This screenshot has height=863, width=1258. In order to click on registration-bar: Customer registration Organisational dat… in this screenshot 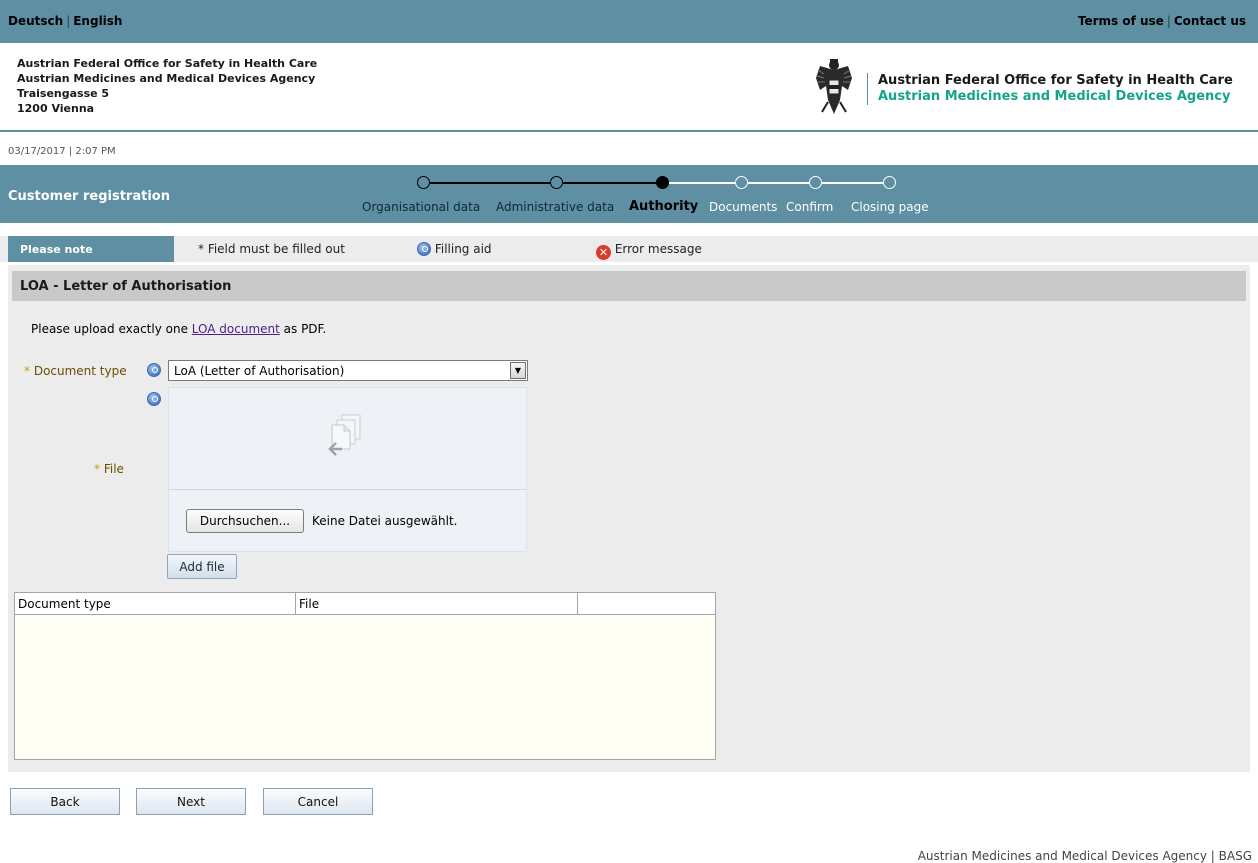, I will do `click(629, 194)`.